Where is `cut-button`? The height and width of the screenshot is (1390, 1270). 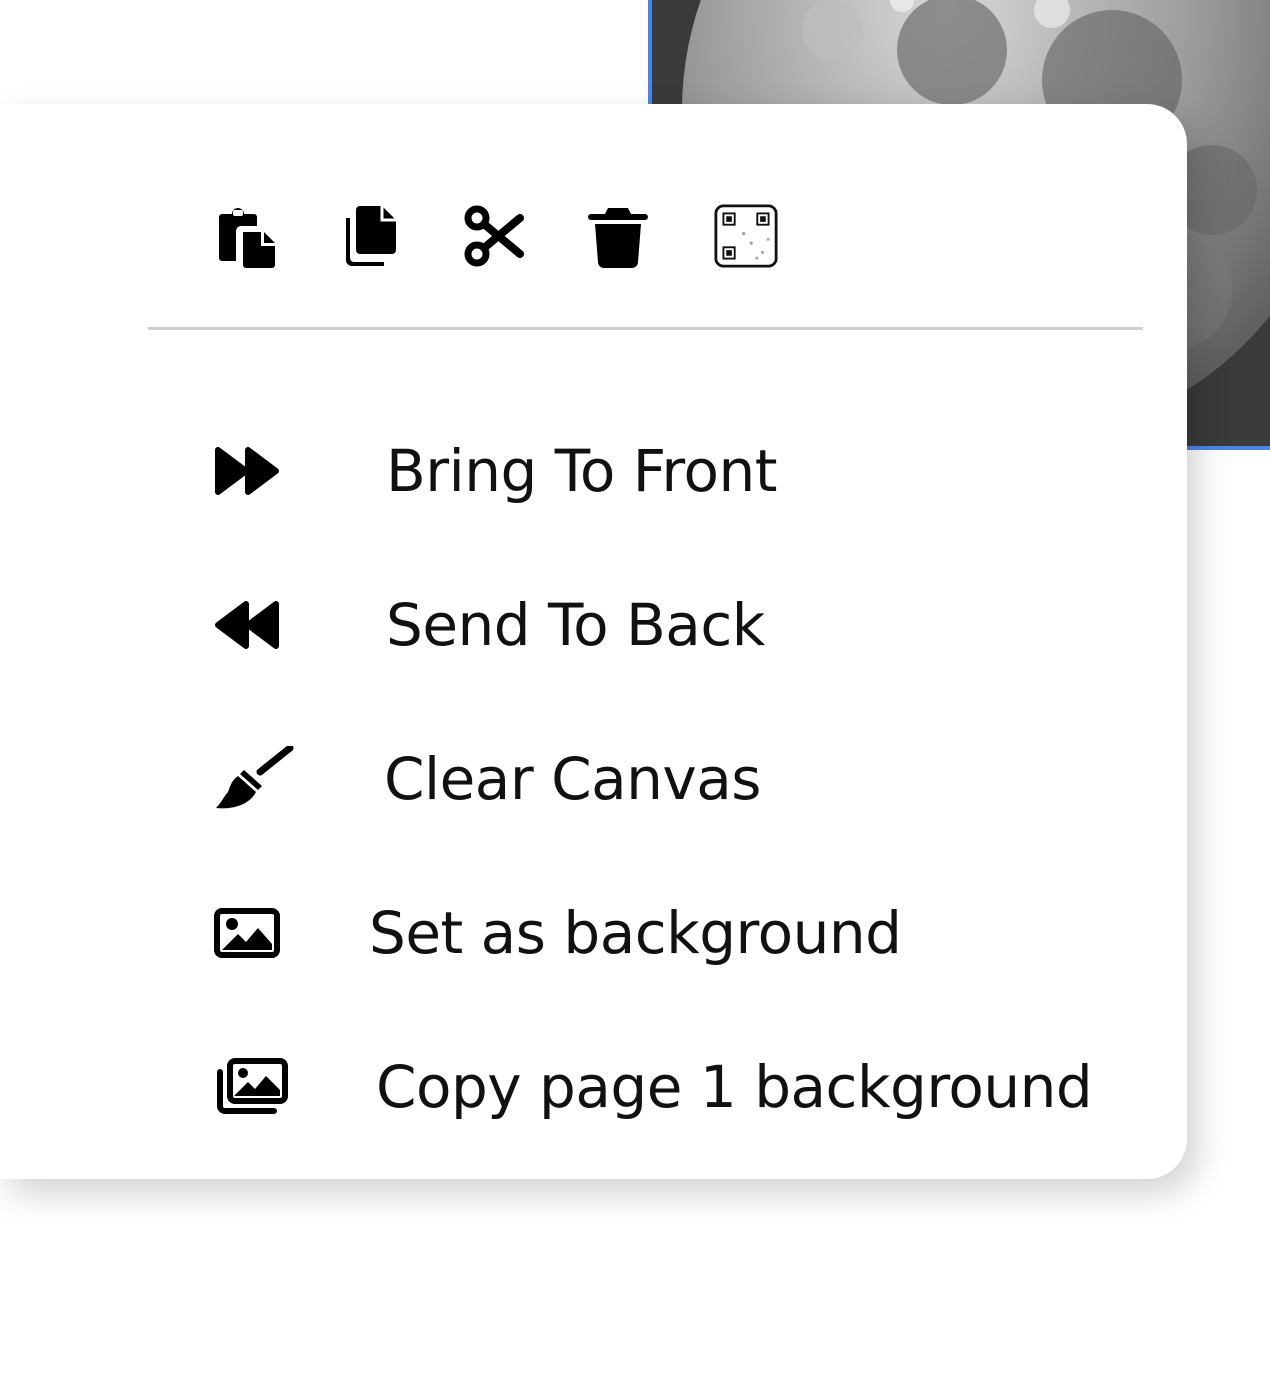
cut-button is located at coordinates (494, 236).